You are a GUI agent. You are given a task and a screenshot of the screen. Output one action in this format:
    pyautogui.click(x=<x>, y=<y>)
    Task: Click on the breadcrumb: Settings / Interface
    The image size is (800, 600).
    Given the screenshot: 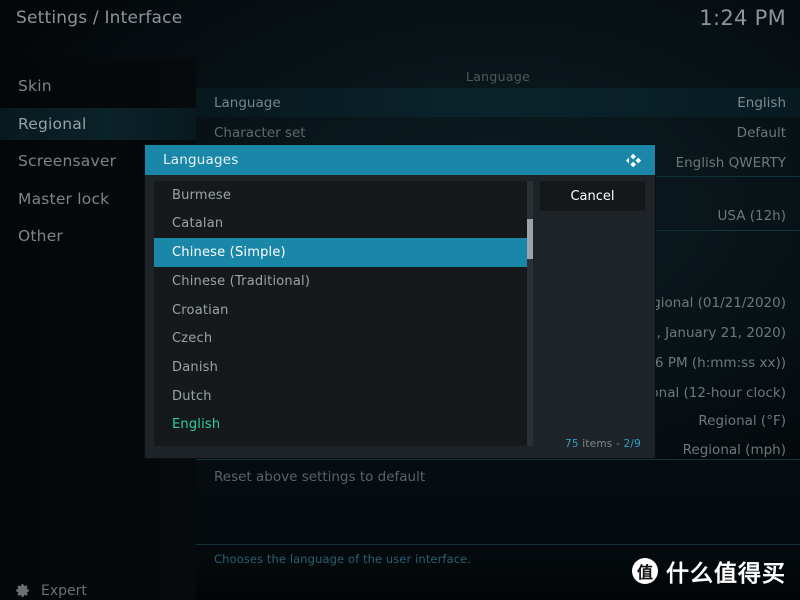 What is the action you would take?
    pyautogui.click(x=99, y=18)
    